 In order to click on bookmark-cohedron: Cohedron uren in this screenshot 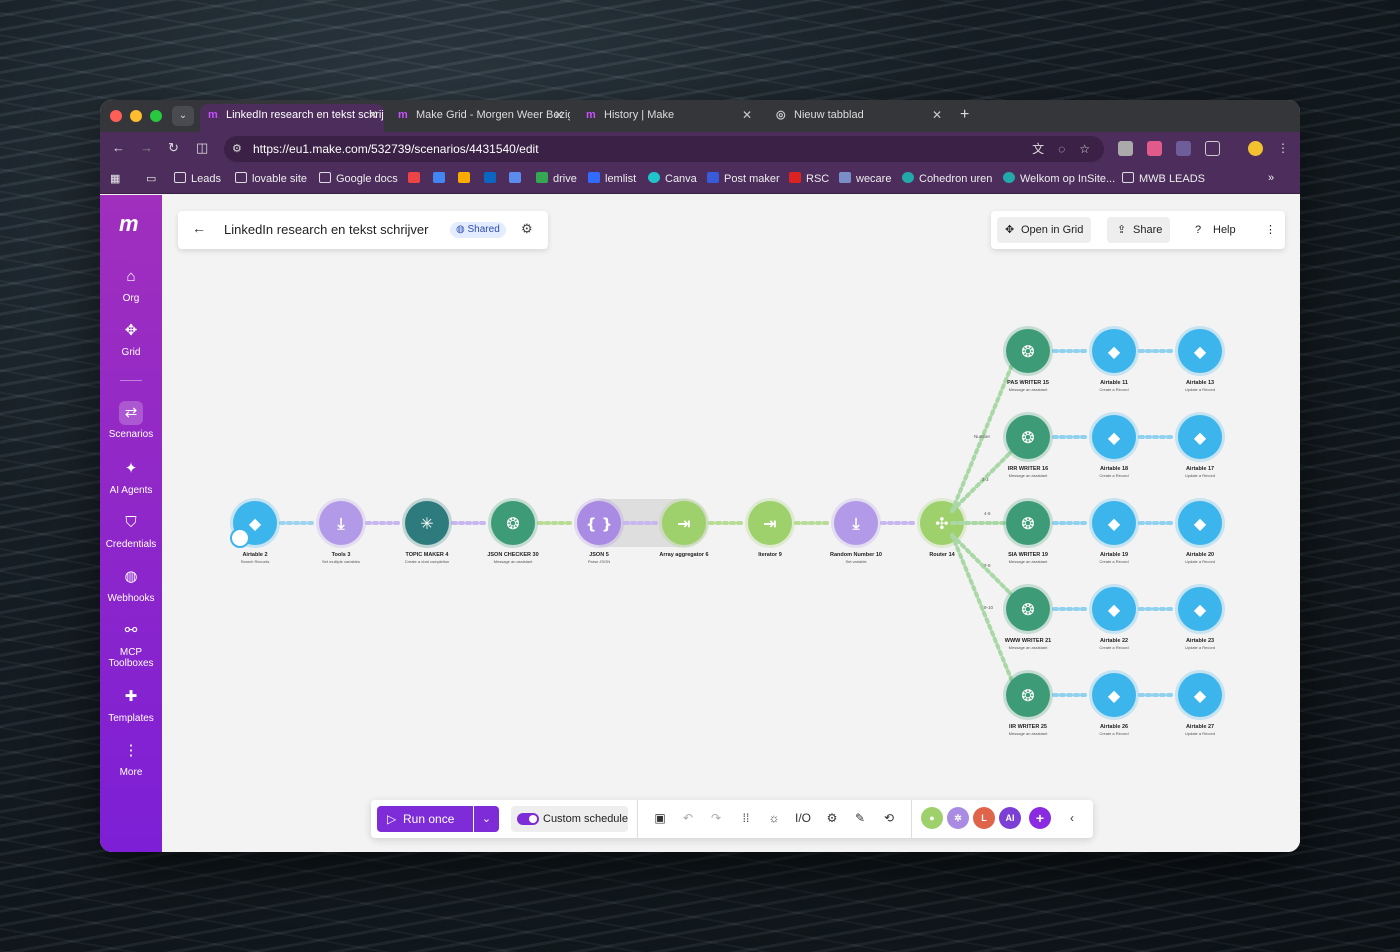, I will do `click(947, 178)`.